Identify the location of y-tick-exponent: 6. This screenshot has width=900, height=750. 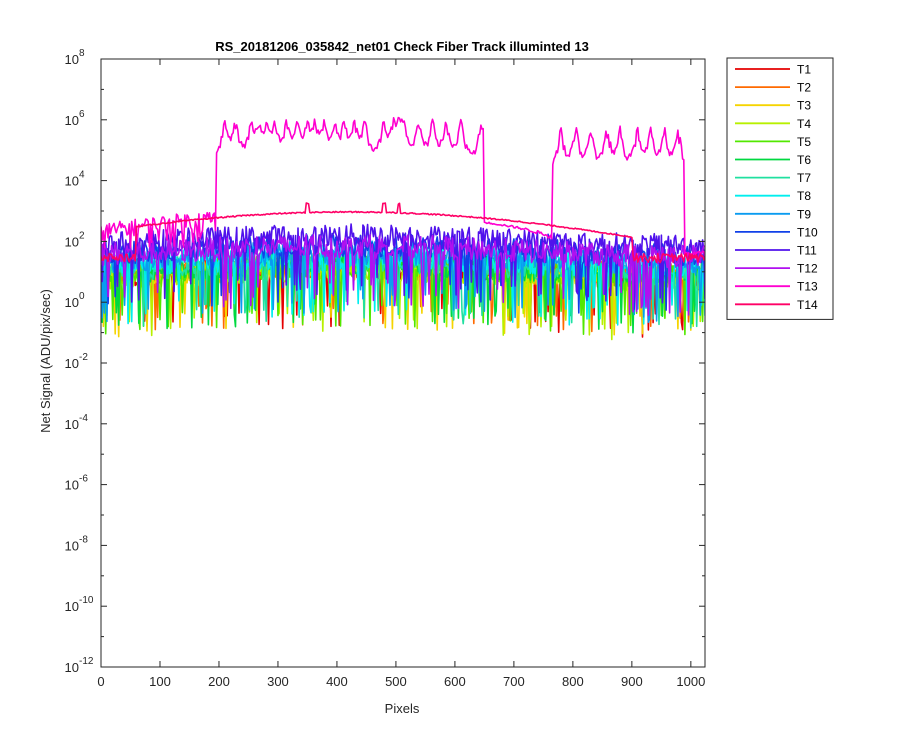
(82, 114).